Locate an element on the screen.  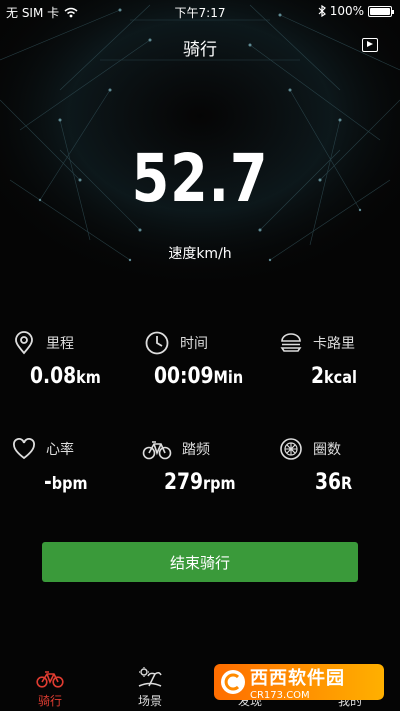
stat-unit: km is located at coordinates (88, 378).